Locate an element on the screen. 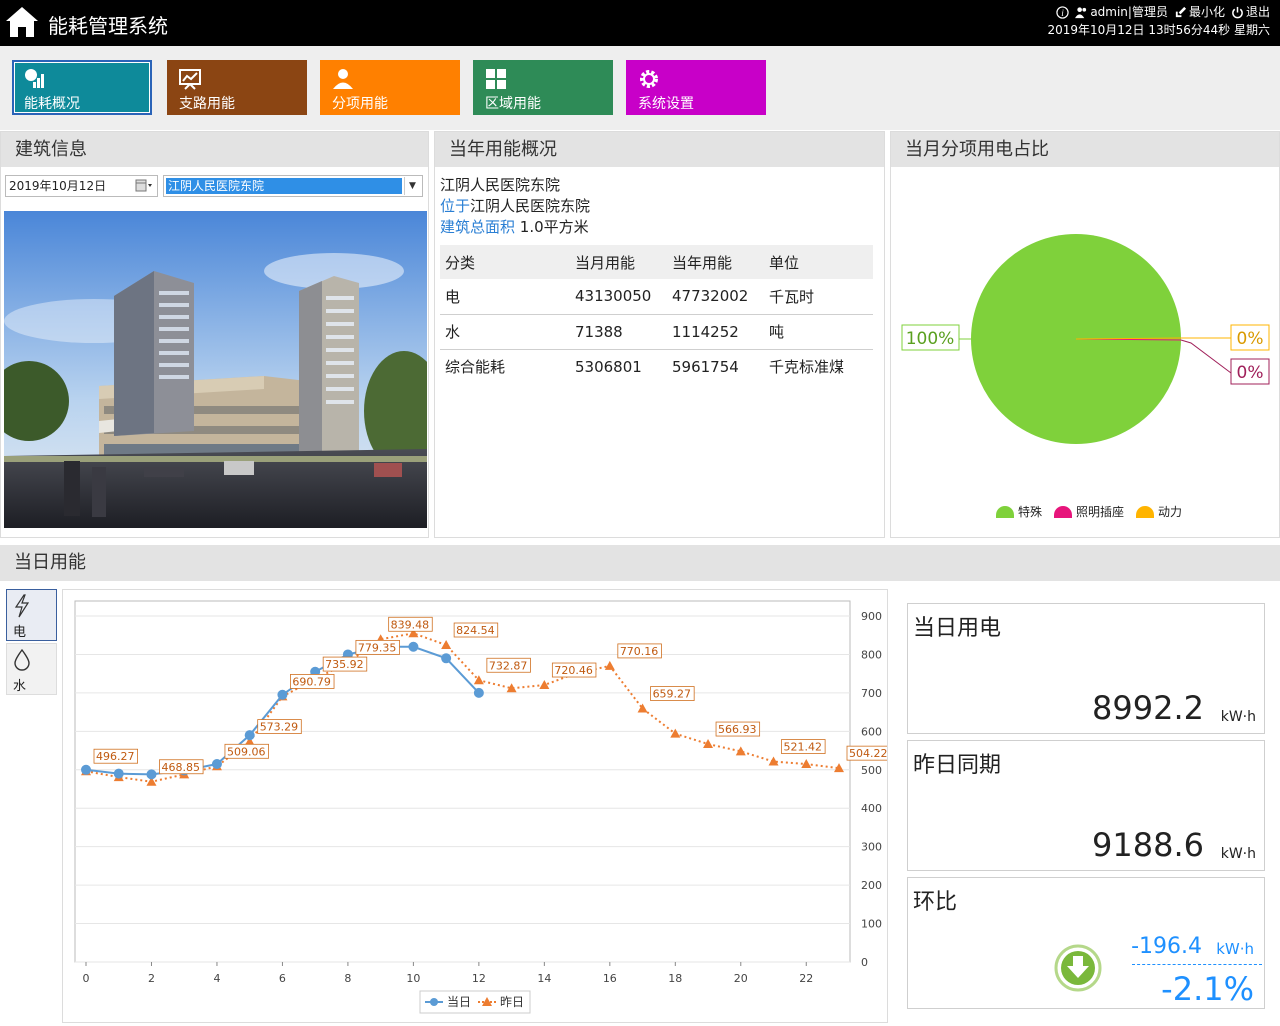  y-tick-label: 300 is located at coordinates (871, 847).